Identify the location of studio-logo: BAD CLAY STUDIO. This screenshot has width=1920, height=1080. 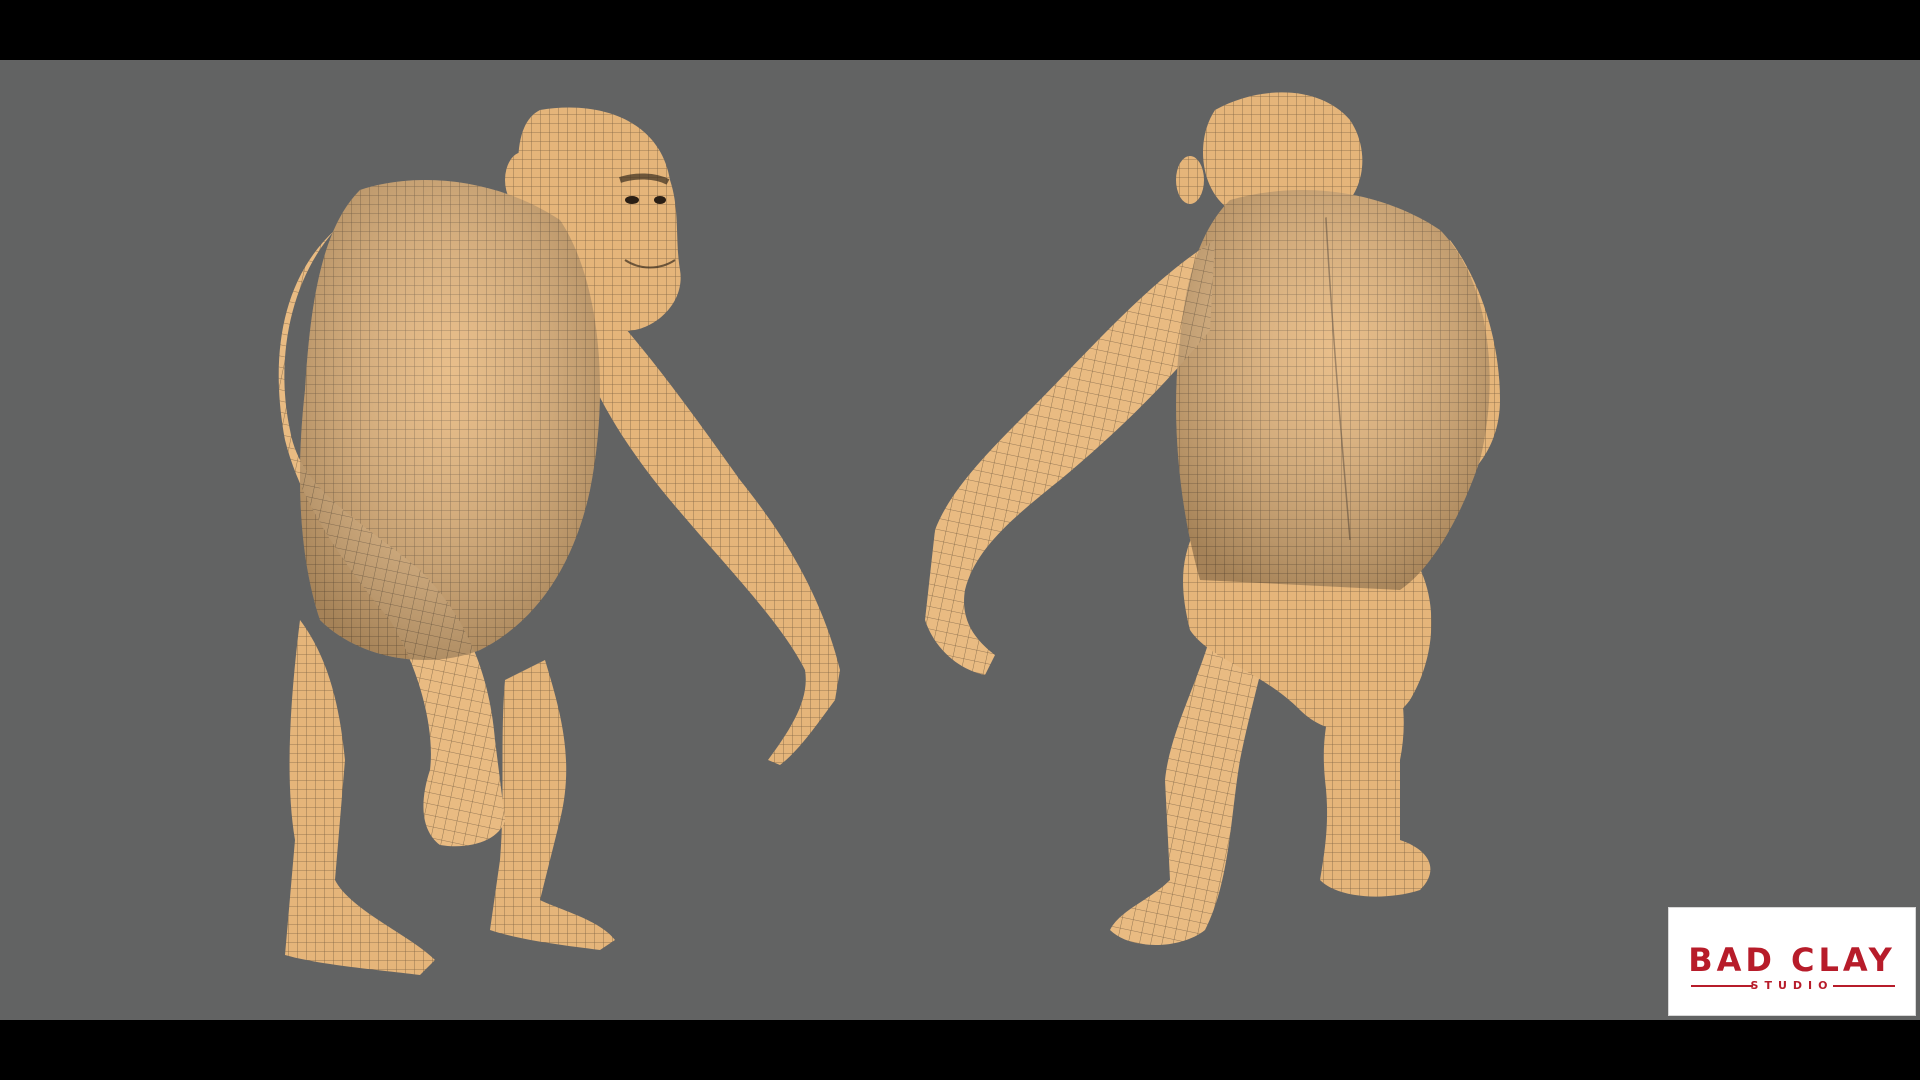
(1792, 961).